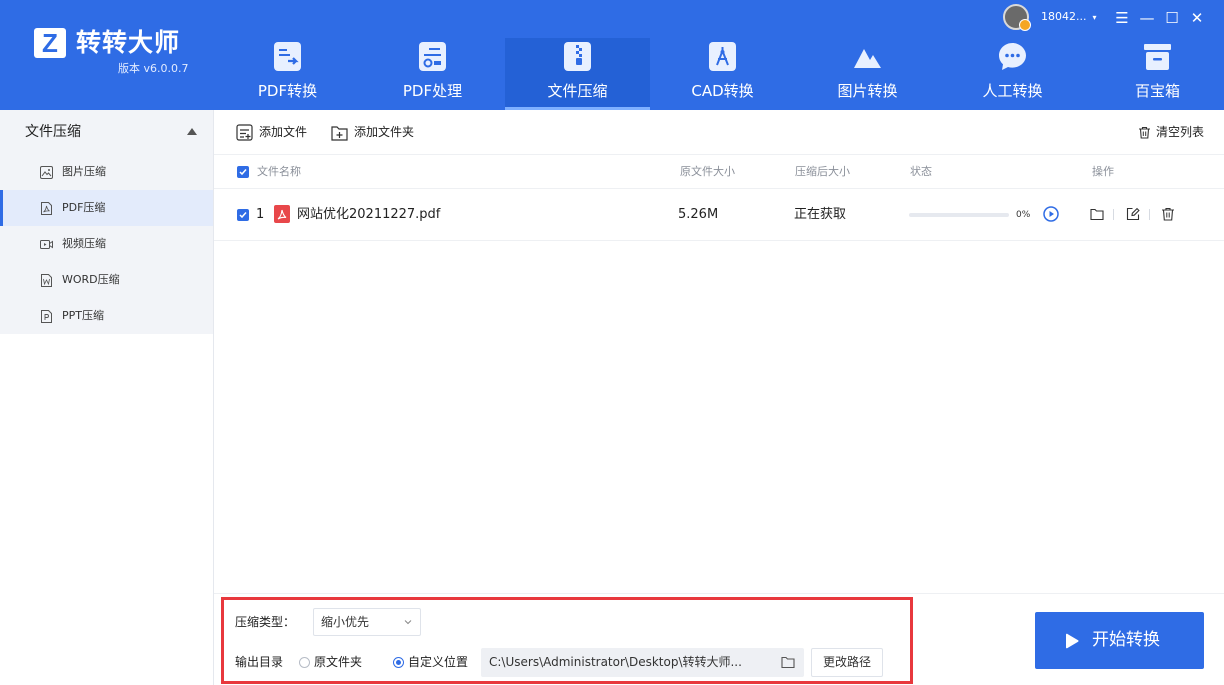  What do you see at coordinates (1133, 214) in the screenshot?
I see `edit-icon` at bounding box center [1133, 214].